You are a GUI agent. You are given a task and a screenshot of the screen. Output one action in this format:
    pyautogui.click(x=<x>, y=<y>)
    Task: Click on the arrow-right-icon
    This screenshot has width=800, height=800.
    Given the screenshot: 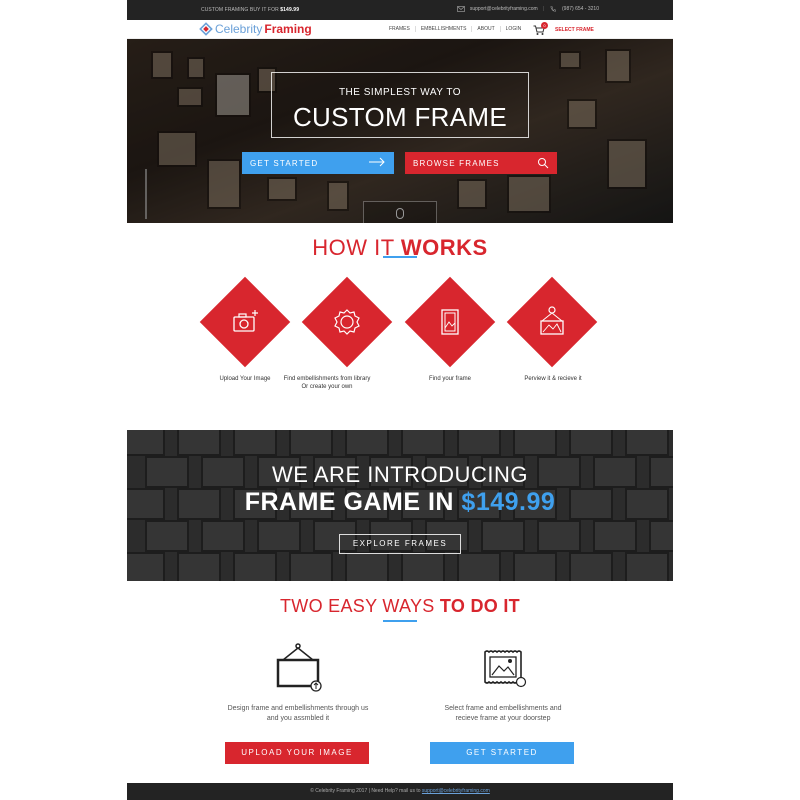 What is the action you would take?
    pyautogui.click(x=377, y=162)
    